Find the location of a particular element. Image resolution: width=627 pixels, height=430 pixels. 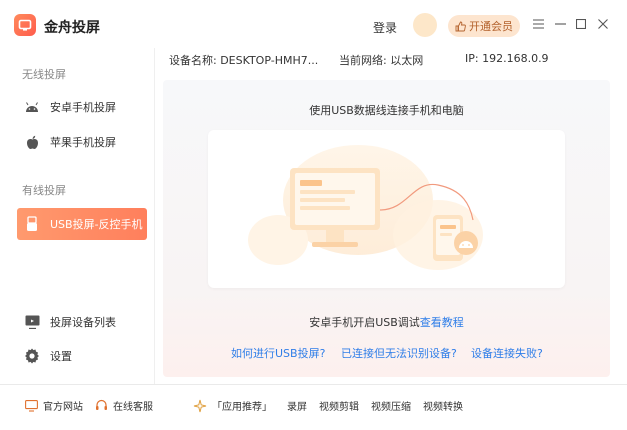

sidebar-item-settings: 设置 is located at coordinates (82, 356).